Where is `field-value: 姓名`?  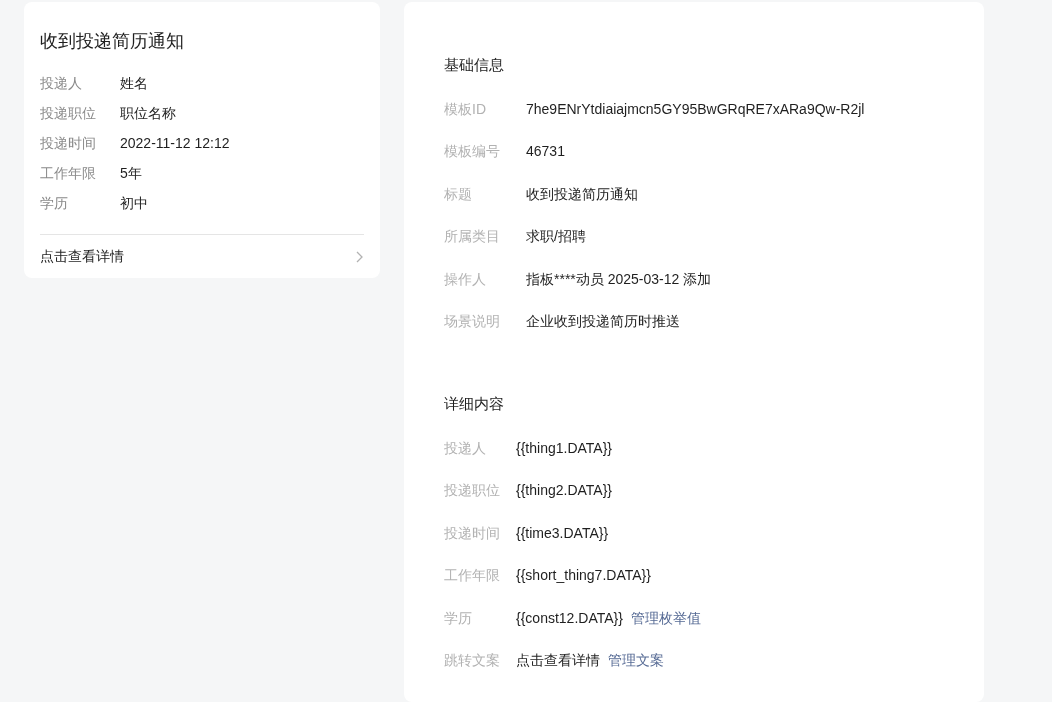
field-value: 姓名 is located at coordinates (134, 83).